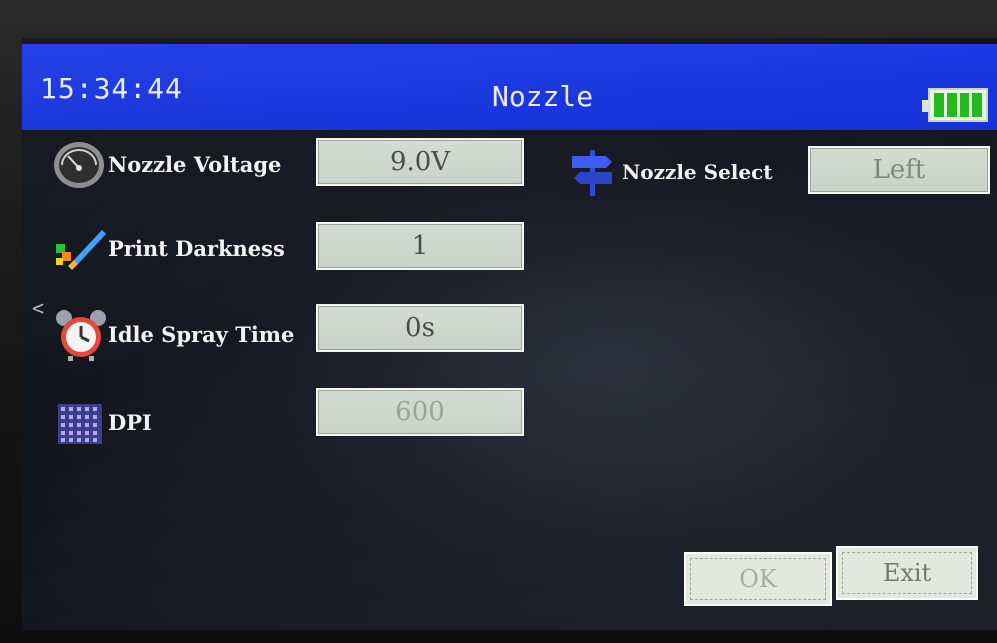 The image size is (997, 643). I want to click on battery-icon, so click(955, 105).